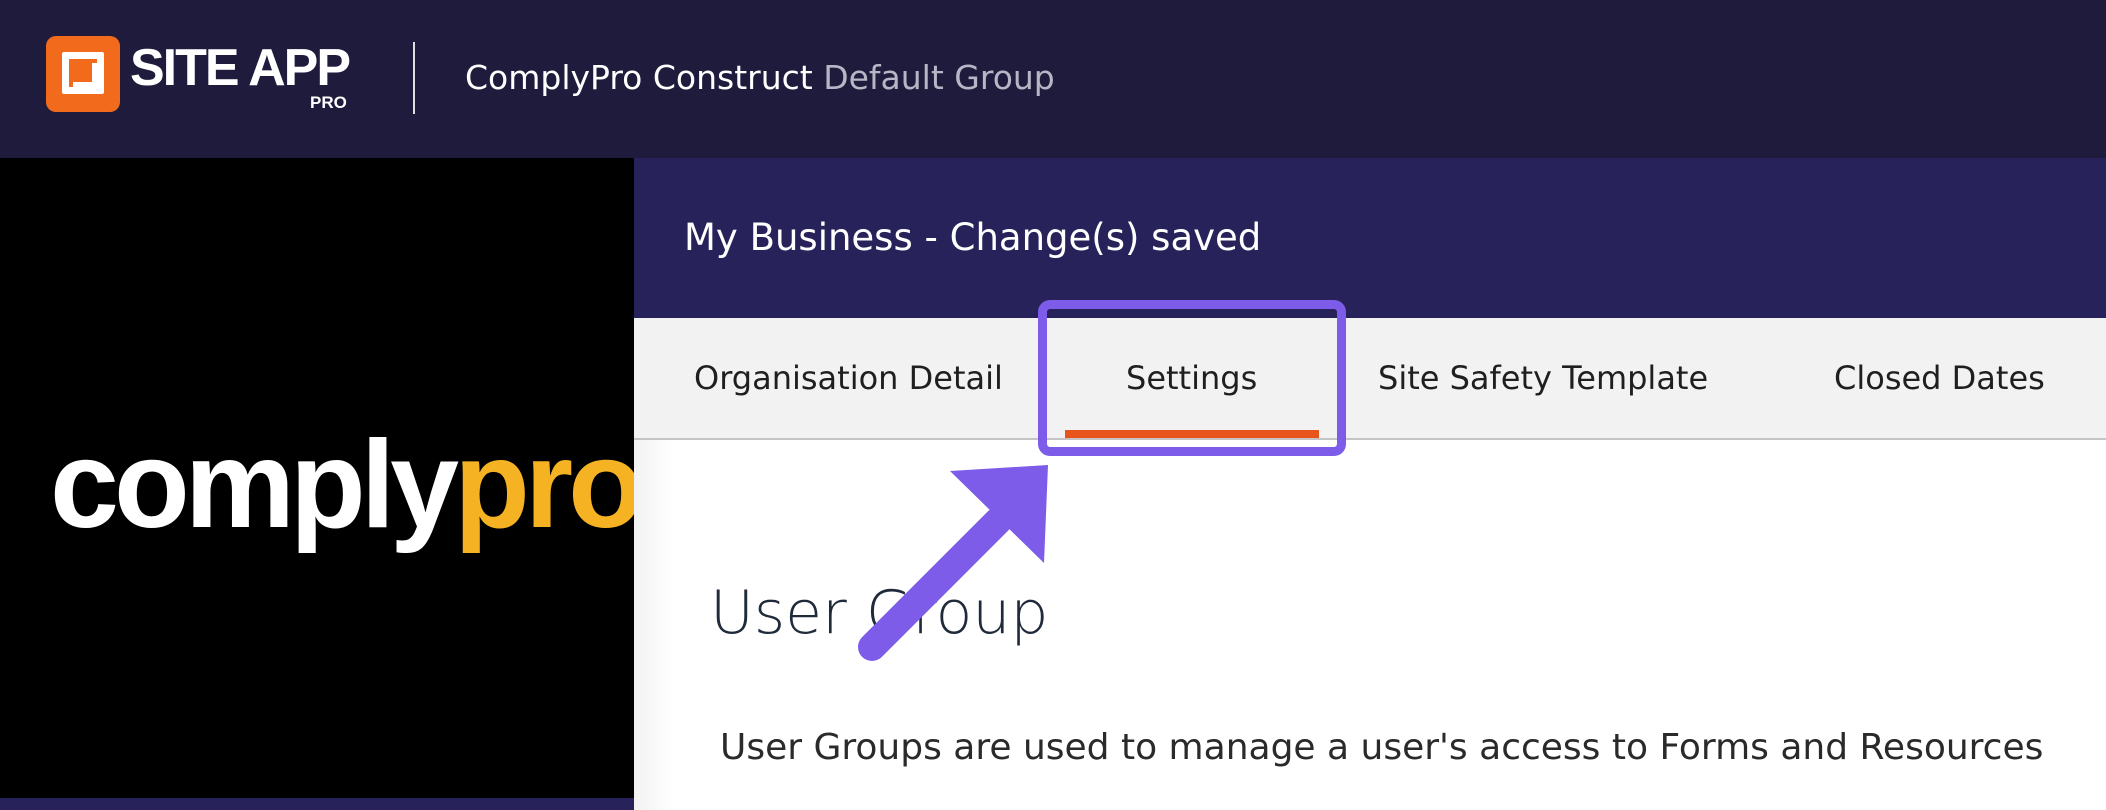 This screenshot has width=2106, height=810. Describe the element at coordinates (1370, 238) in the screenshot. I see `page-header: My Business - Change(s) saved` at that location.